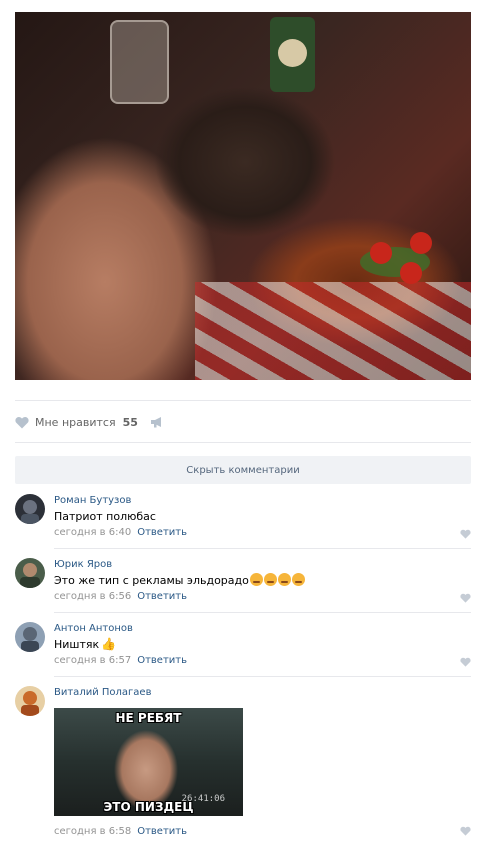 The width and height of the screenshot is (483, 845). Describe the element at coordinates (148, 762) in the screenshot. I see `meme-image: НЕ РЕБЯТ 26:41:06 ЭТО ПИЗДЕЦ` at that location.